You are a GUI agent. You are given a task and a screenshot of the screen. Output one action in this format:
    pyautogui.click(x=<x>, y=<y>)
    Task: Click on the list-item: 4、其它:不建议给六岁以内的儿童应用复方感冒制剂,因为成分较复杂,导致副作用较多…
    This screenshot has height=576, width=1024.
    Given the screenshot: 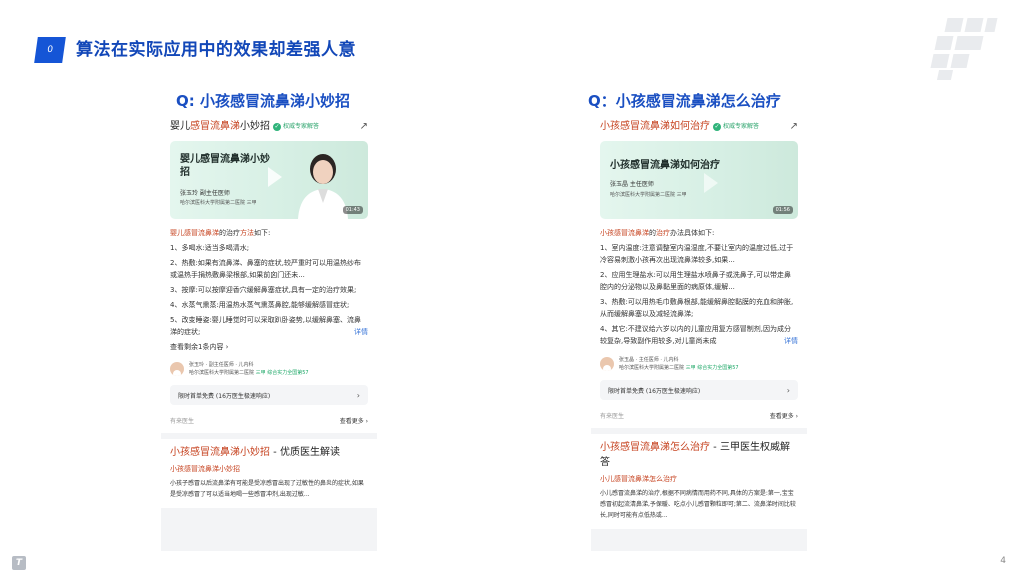 What is the action you would take?
    pyautogui.click(x=699, y=336)
    